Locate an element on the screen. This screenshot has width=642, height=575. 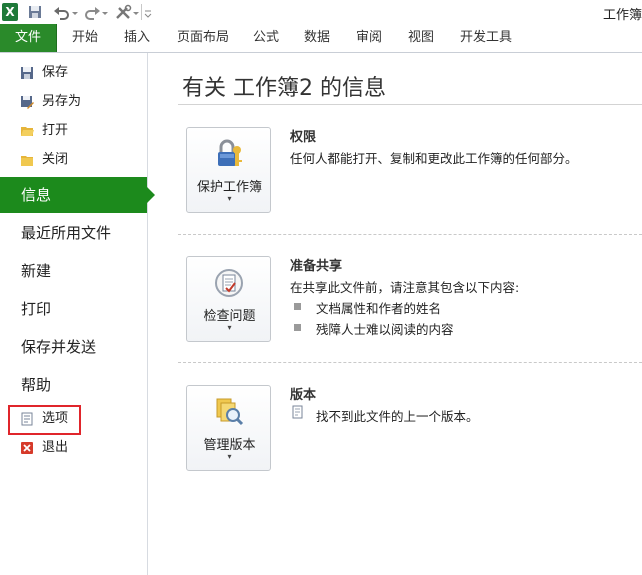
protect-workbook-button: 保护工作簿 ▾ is located at coordinates (228, 170).